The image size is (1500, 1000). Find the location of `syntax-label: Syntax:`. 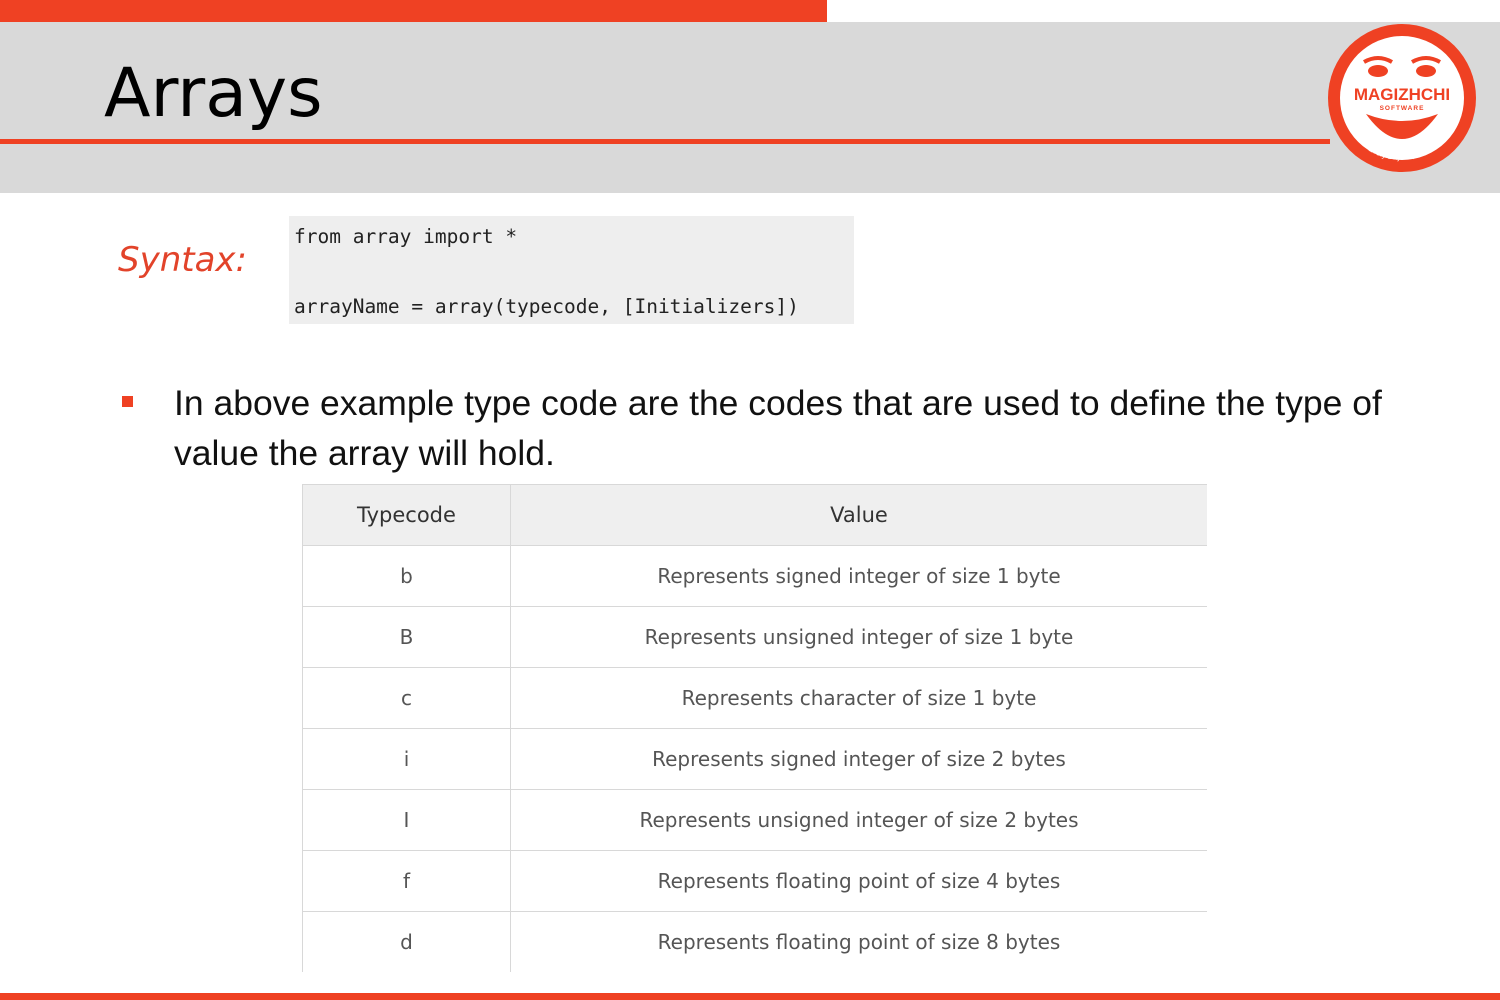

syntax-label: Syntax: is located at coordinates (182, 260).